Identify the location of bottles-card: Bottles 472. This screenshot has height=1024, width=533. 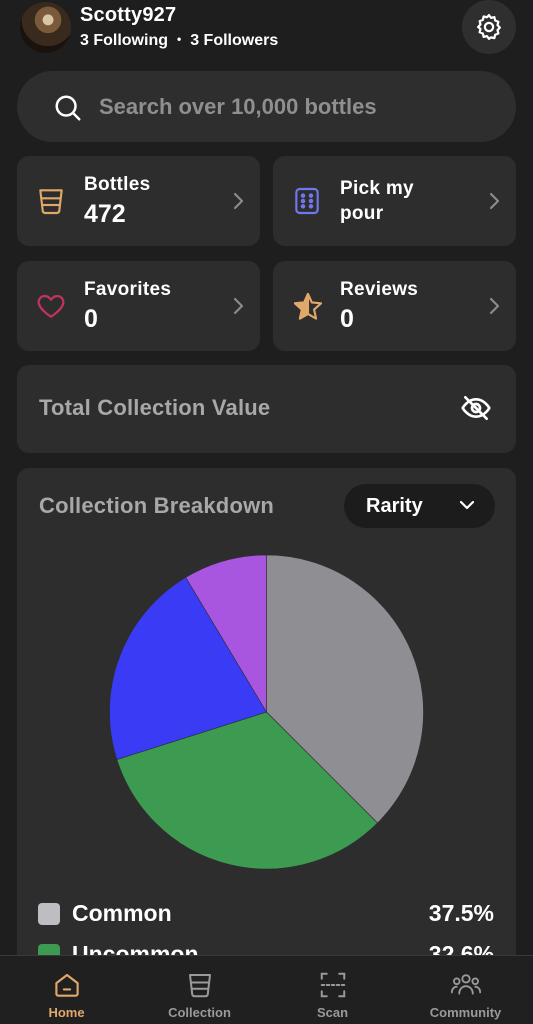
(138, 201).